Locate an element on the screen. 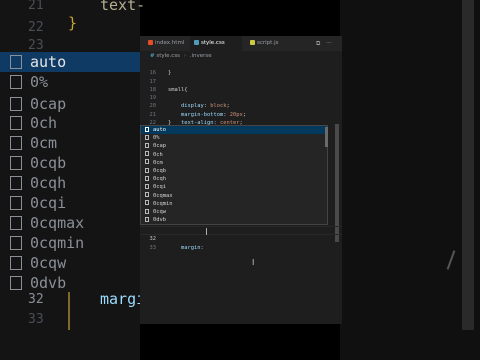  suggestion-item: 0dvb is located at coordinates (234, 220).